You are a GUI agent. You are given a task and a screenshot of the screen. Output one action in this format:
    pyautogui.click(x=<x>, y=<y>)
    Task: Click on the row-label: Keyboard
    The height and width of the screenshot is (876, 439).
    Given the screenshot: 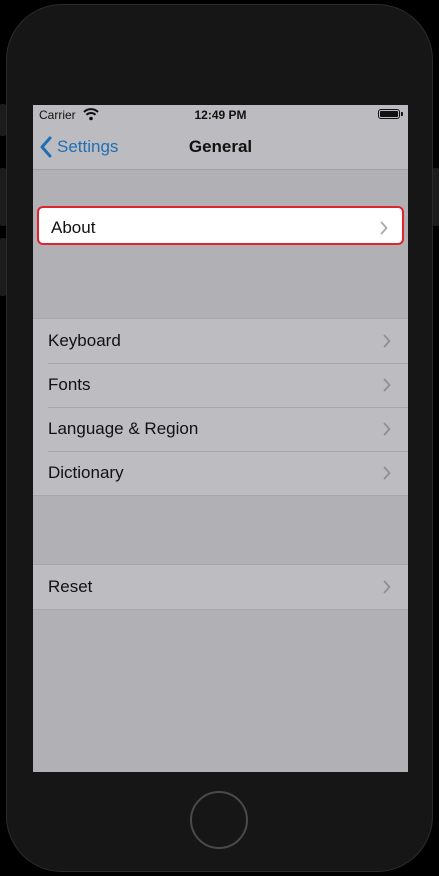 What is the action you would take?
    pyautogui.click(x=84, y=340)
    